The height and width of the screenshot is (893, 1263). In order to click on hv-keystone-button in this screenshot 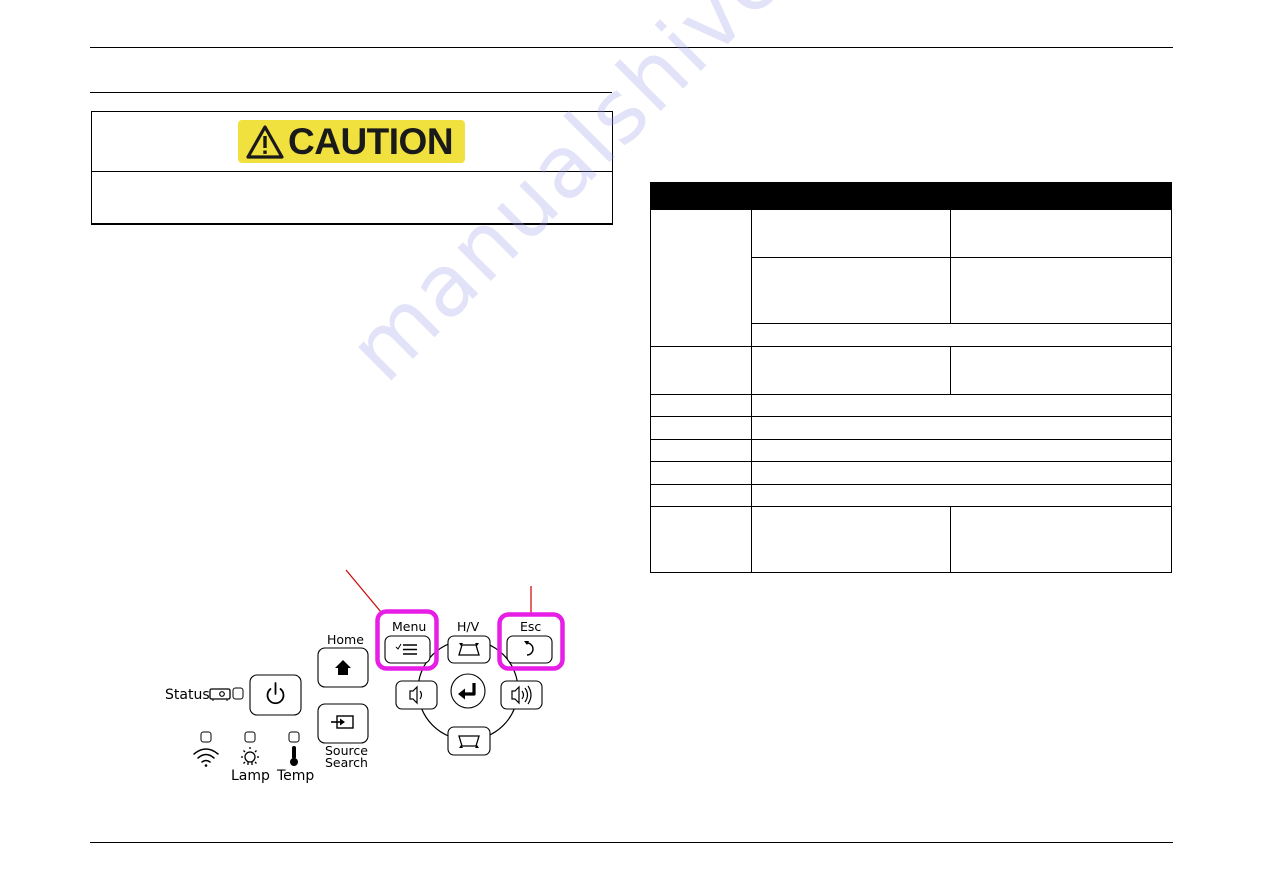, I will do `click(469, 649)`.